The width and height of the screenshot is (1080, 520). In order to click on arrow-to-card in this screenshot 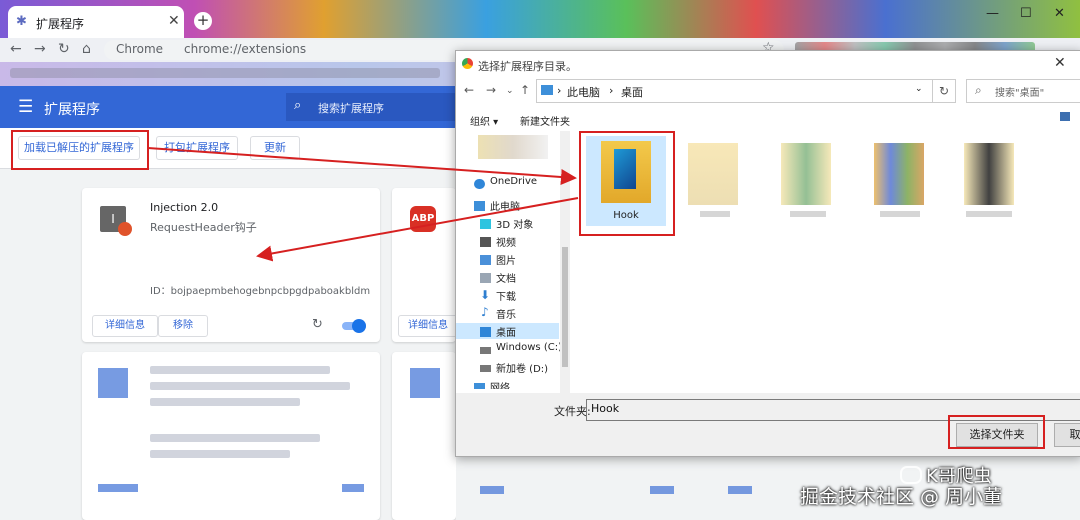, I will do `click(417, 229)`.